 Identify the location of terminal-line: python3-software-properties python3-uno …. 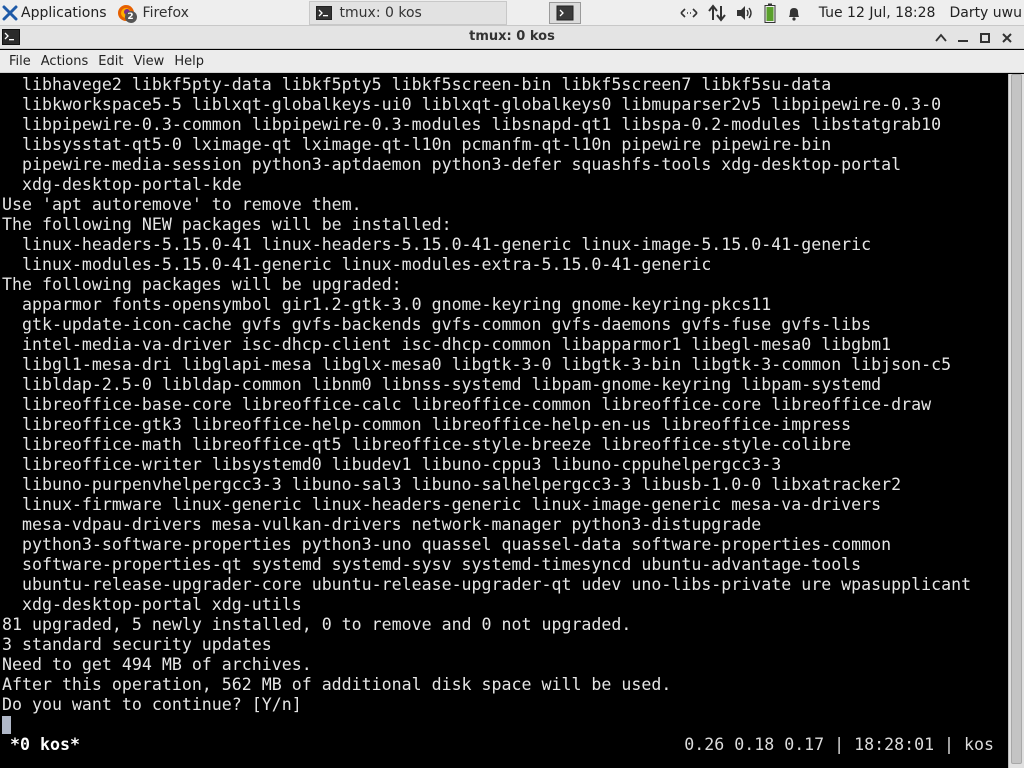
(447, 544).